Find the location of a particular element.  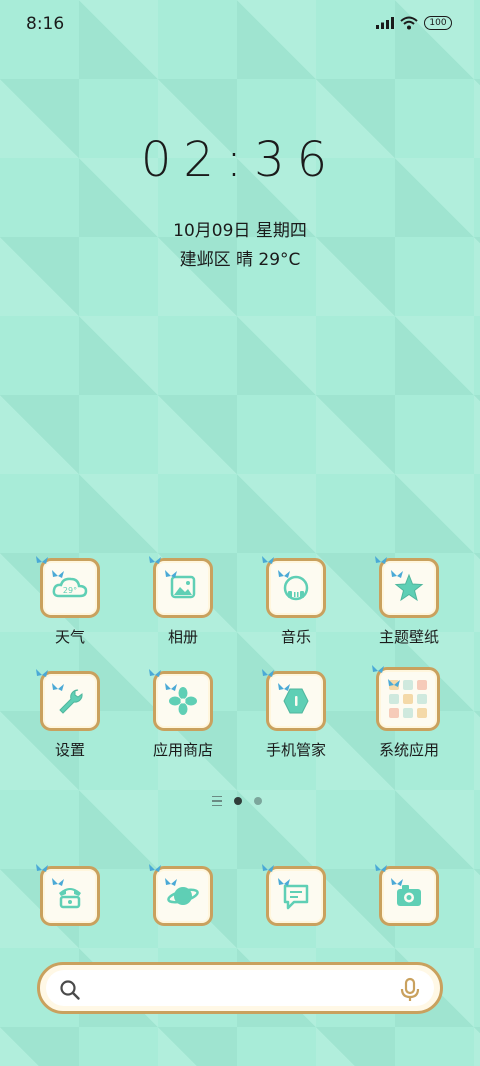

folder-frame is located at coordinates (406, 698).